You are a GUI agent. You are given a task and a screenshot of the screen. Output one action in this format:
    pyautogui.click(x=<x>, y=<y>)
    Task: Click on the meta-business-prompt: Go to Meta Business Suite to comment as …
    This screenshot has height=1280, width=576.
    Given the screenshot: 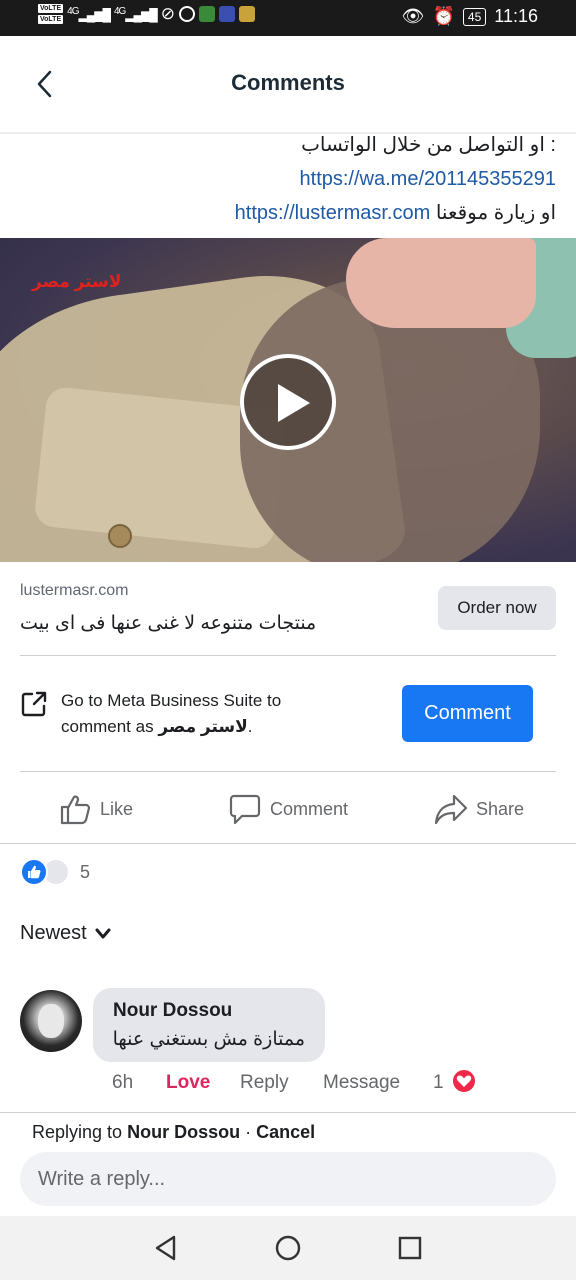 What is the action you would take?
    pyautogui.click(x=211, y=714)
    